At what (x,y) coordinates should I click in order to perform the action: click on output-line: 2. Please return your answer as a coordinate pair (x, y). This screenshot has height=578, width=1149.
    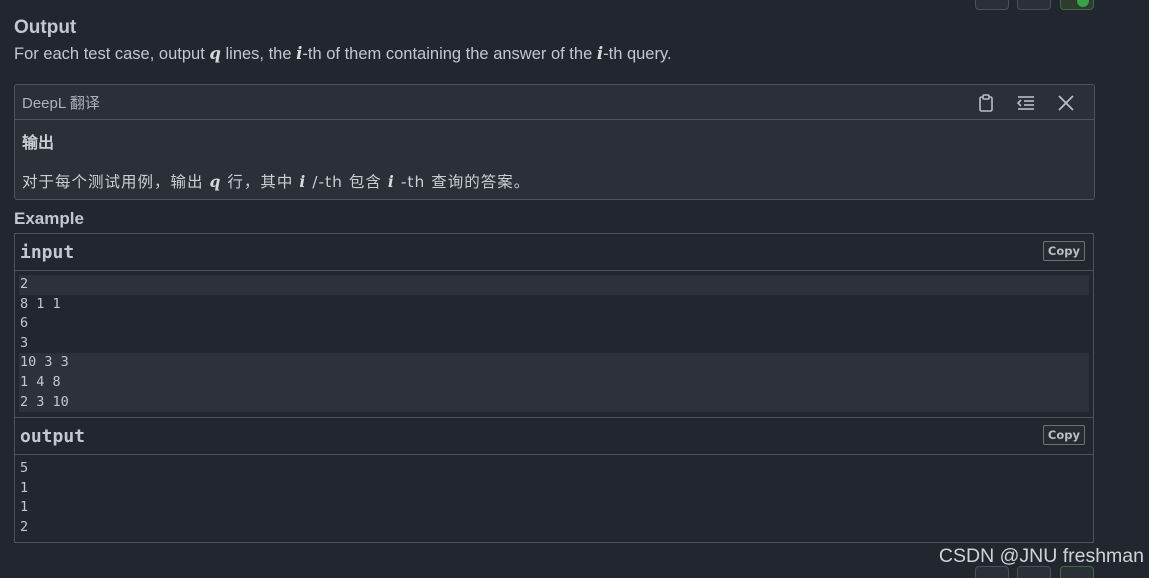
    Looking at the image, I should click on (24, 526).